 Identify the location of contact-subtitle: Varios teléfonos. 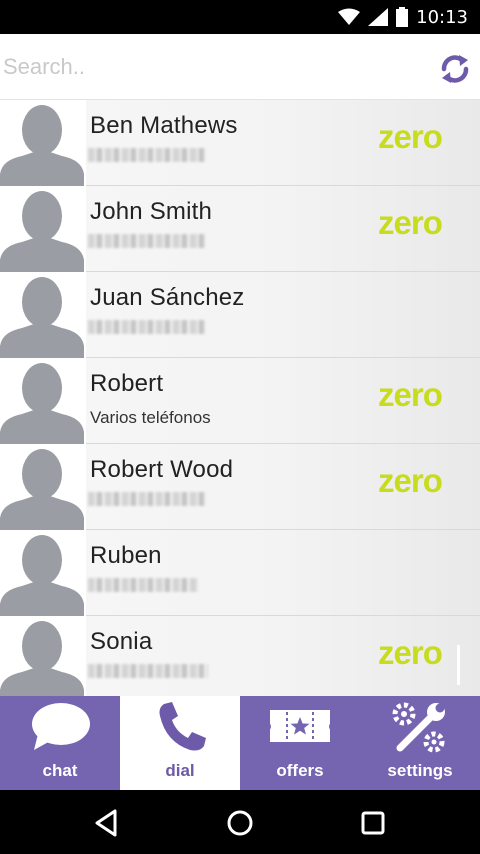
(150, 417).